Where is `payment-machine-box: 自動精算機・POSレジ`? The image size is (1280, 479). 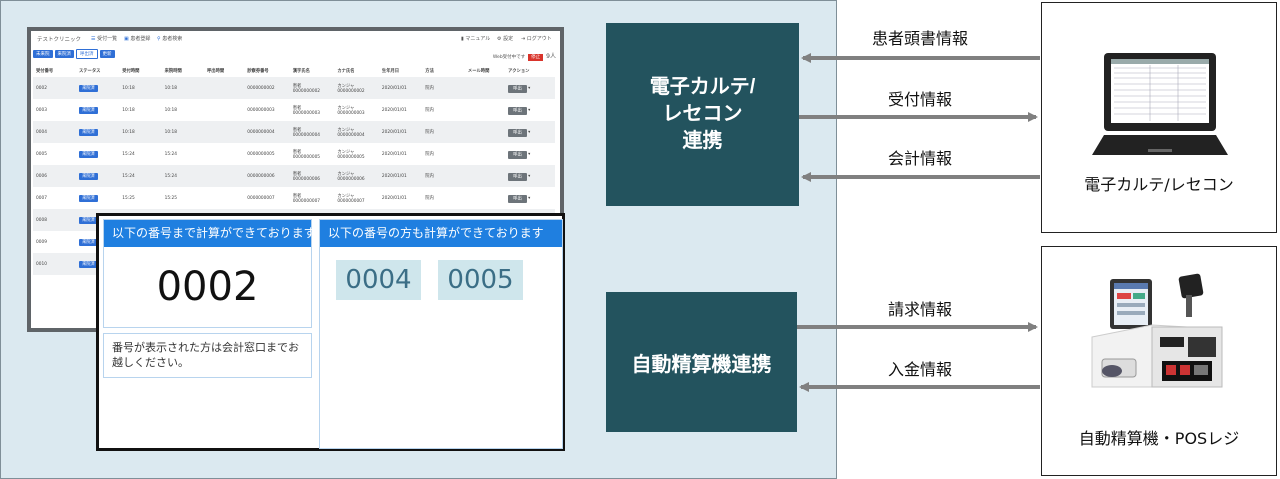 payment-machine-box: 自動精算機・POSレジ is located at coordinates (1159, 361).